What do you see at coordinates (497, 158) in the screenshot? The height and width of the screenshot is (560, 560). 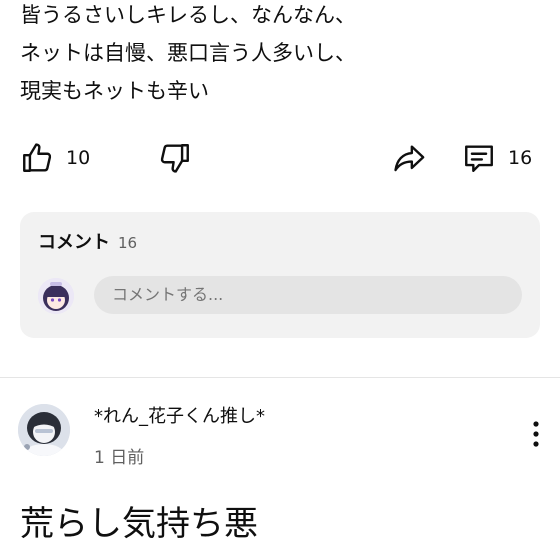 I see `comments-button: 16` at bounding box center [497, 158].